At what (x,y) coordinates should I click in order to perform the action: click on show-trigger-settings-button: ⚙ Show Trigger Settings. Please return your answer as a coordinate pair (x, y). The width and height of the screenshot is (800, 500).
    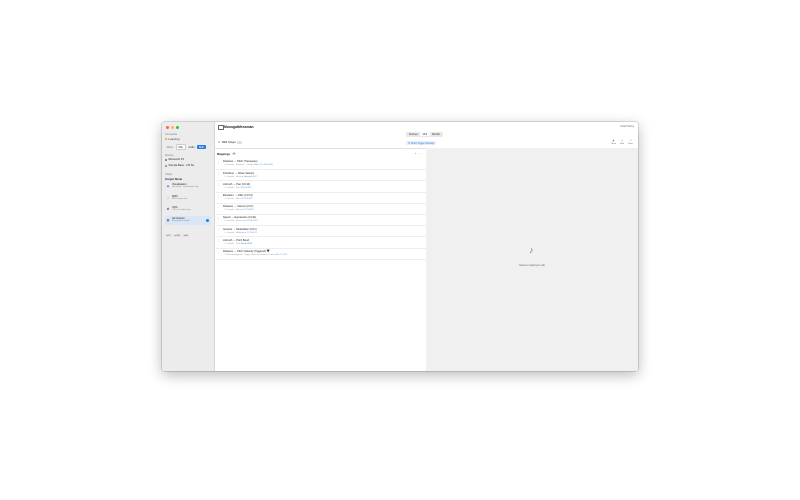
    Looking at the image, I should click on (421, 143).